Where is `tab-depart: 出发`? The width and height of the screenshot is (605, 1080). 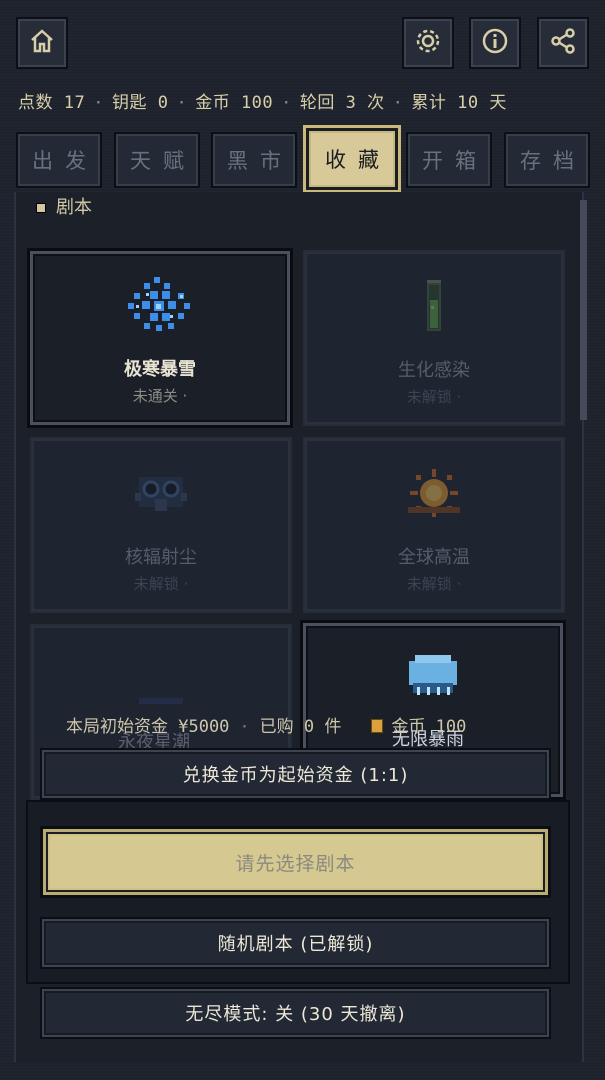
tab-depart: 出发 is located at coordinates (59, 160).